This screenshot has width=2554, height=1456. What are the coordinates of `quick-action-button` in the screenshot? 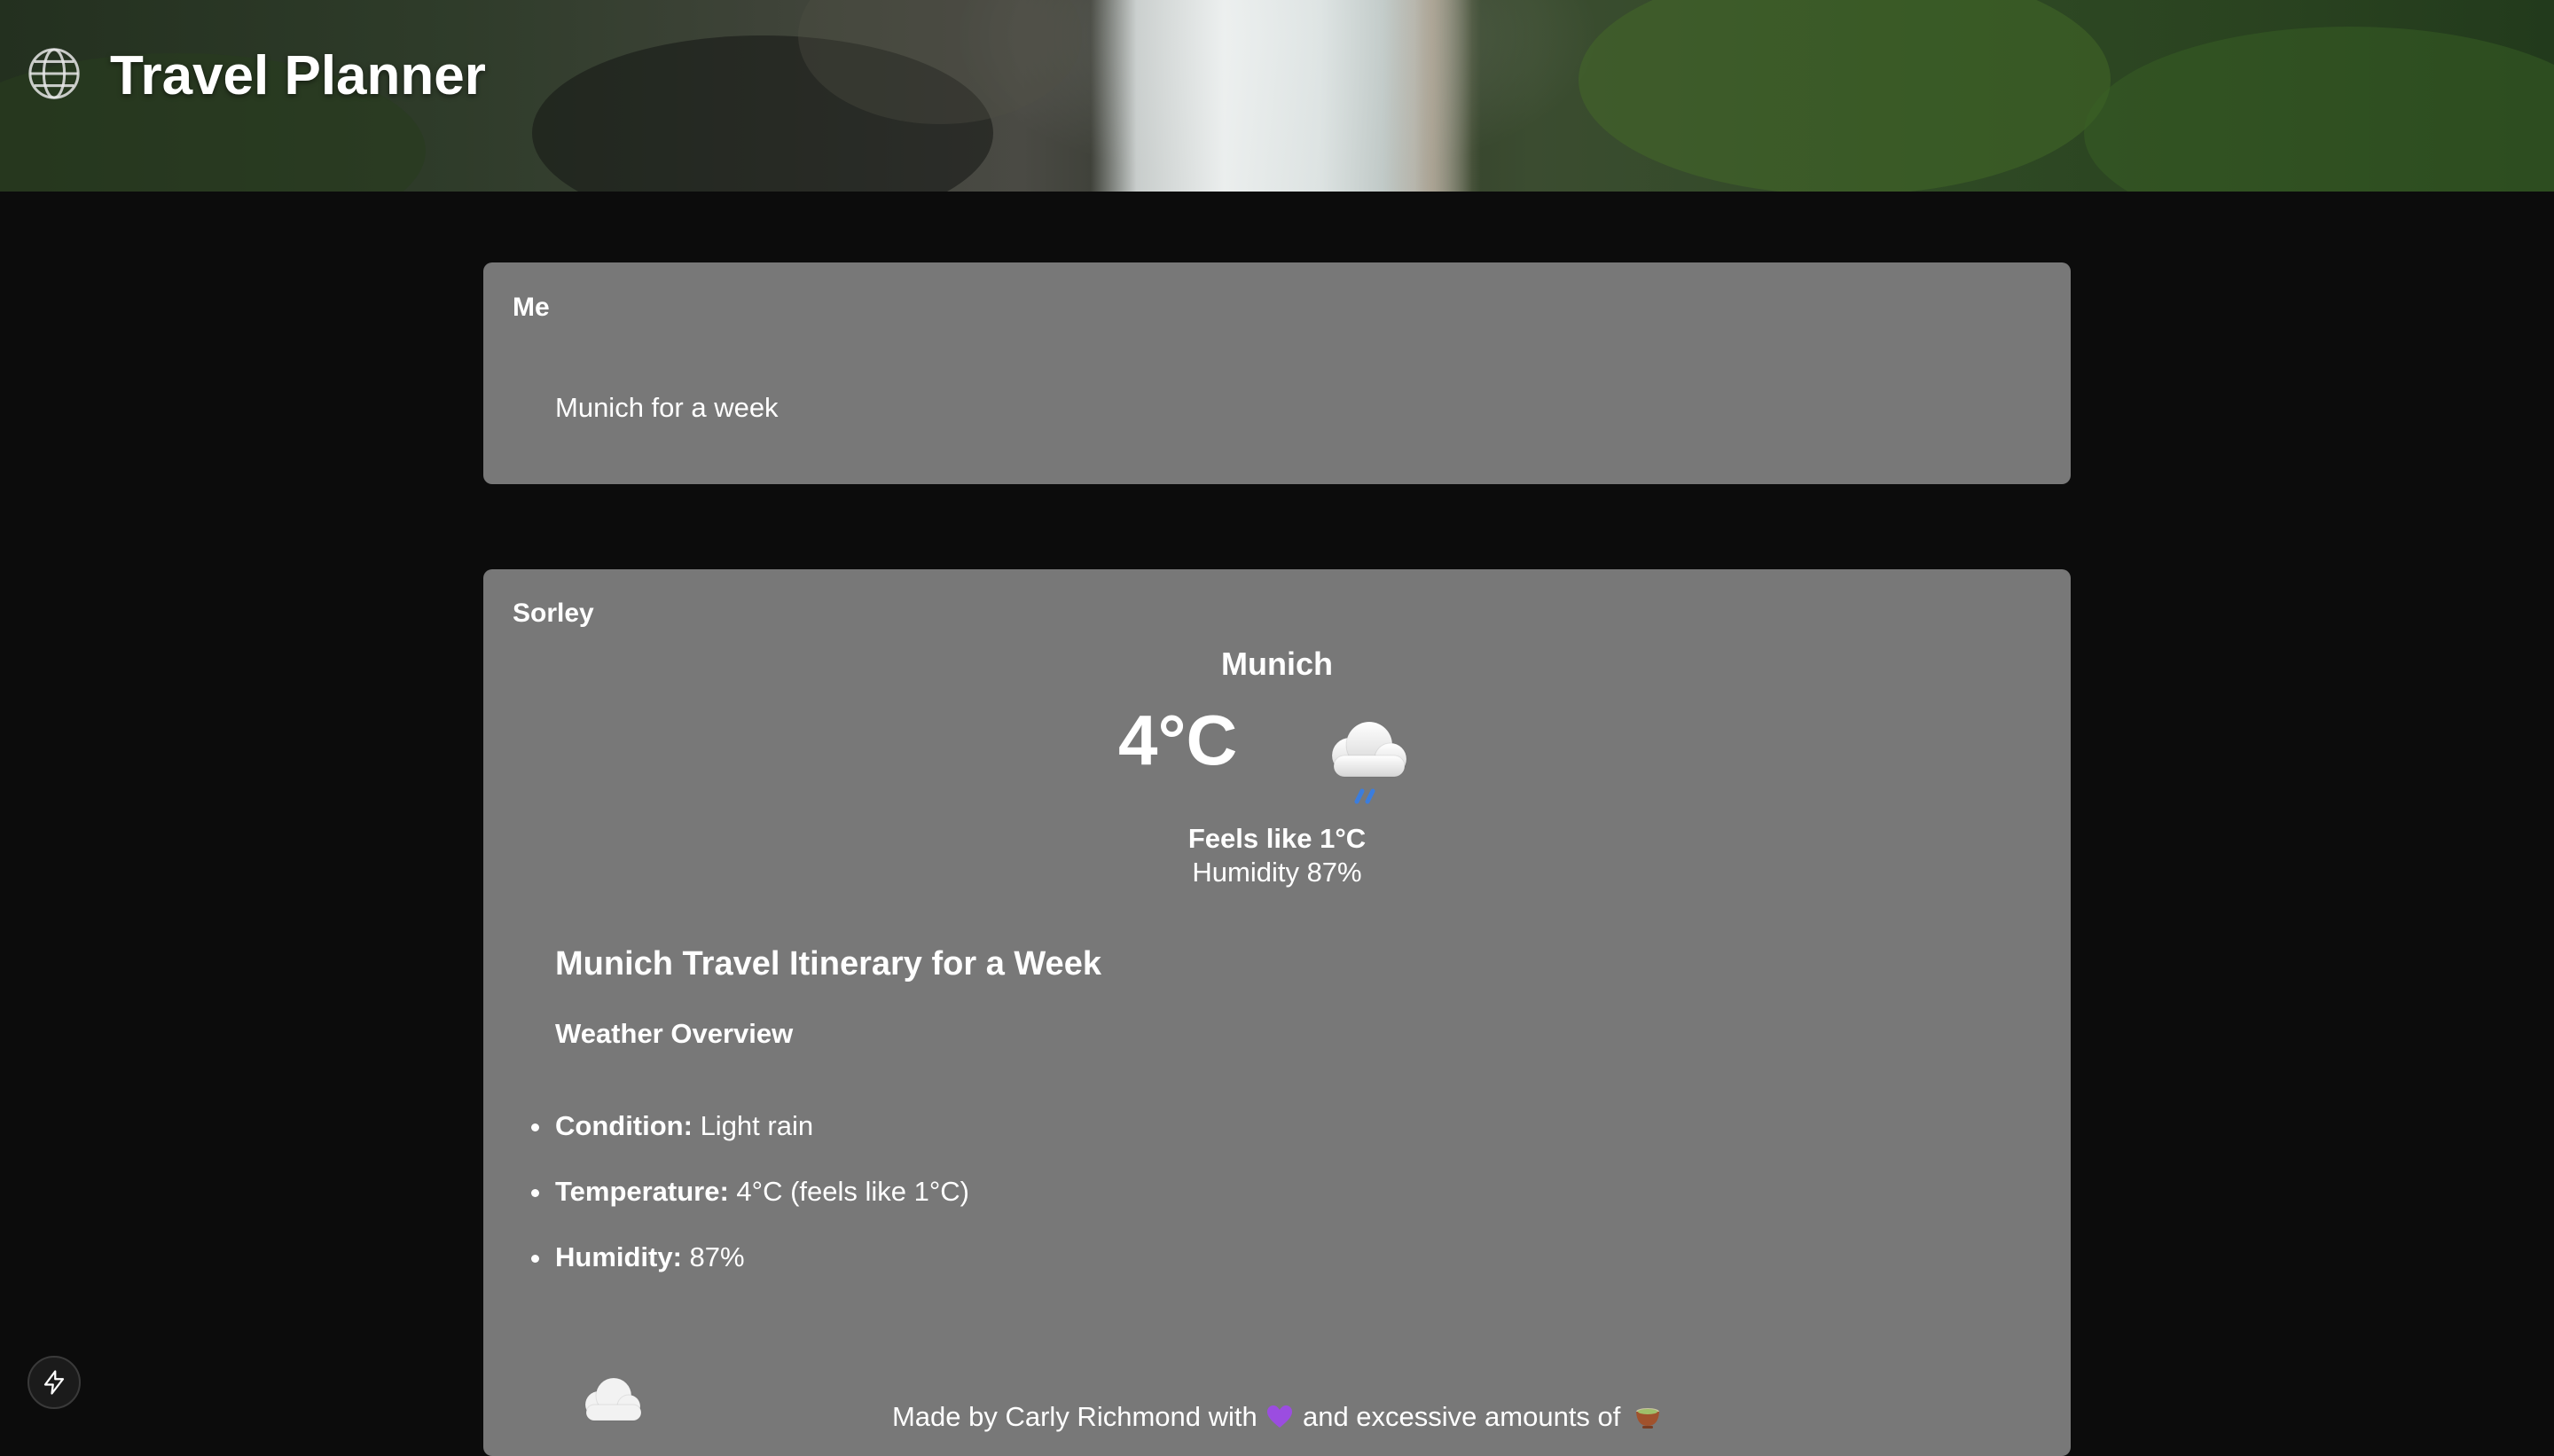 It's located at (54, 1382).